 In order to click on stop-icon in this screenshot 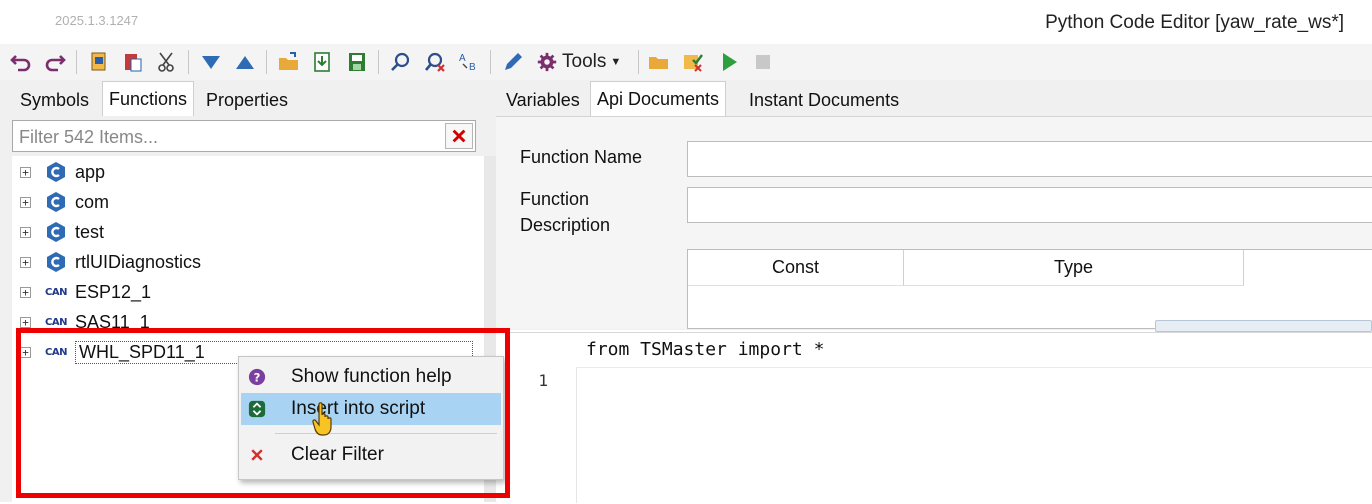, I will do `click(763, 62)`.